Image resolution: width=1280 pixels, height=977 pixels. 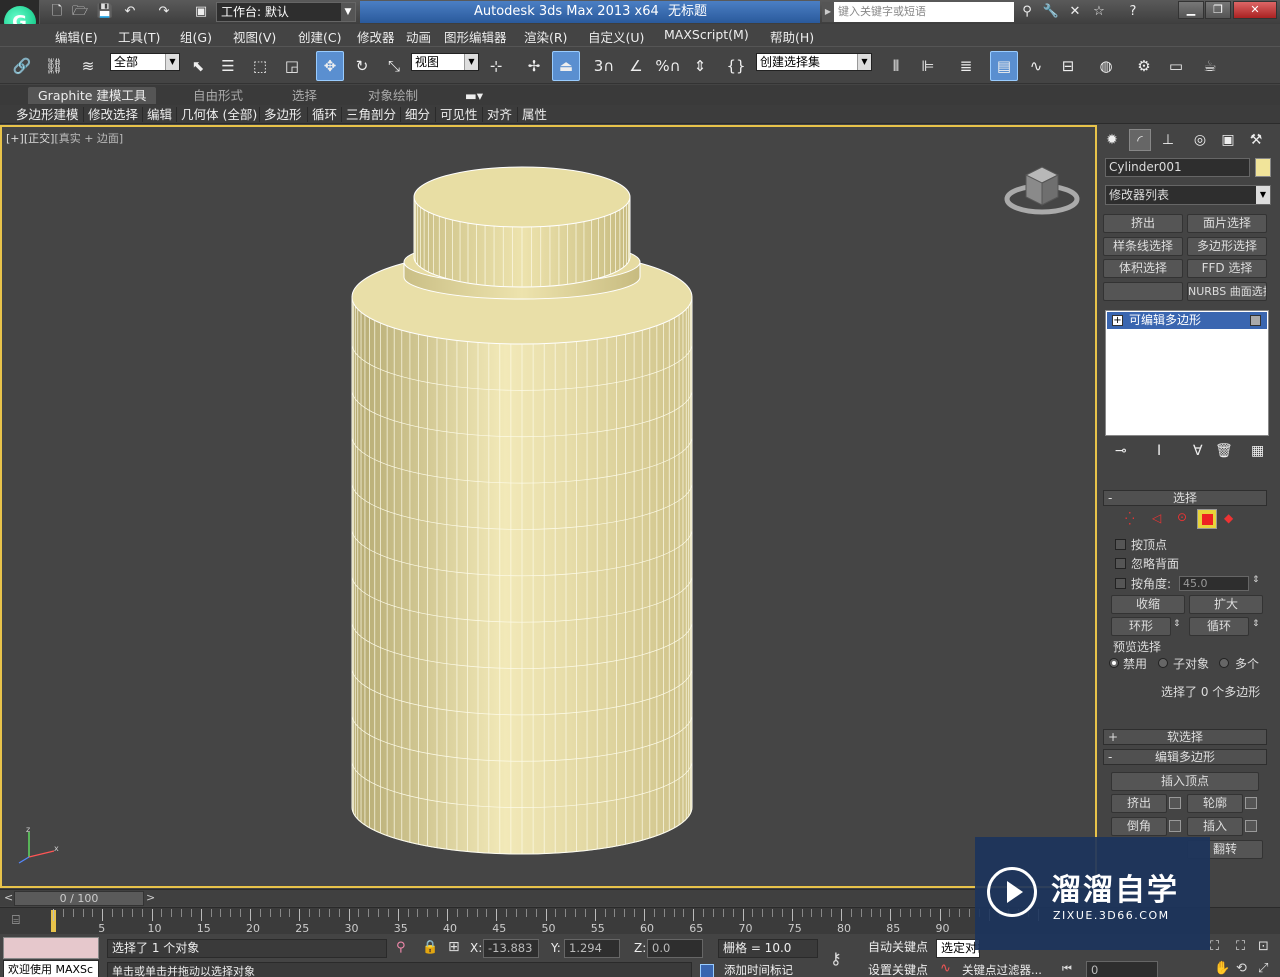 I want to click on menu-customize: 自定义(U), so click(x=616, y=36).